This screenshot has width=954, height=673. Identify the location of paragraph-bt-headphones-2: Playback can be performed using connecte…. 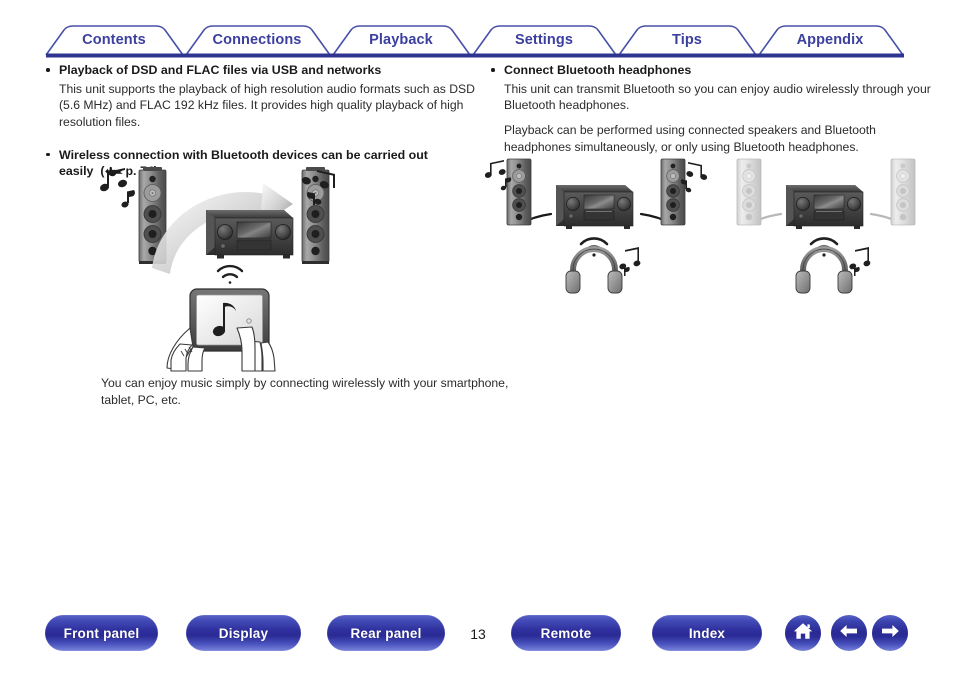
(690, 138).